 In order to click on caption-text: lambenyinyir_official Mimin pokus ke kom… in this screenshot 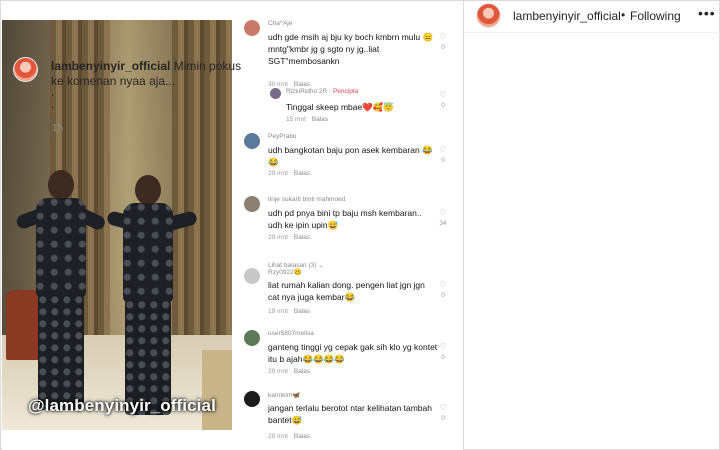, I will do `click(151, 74)`.